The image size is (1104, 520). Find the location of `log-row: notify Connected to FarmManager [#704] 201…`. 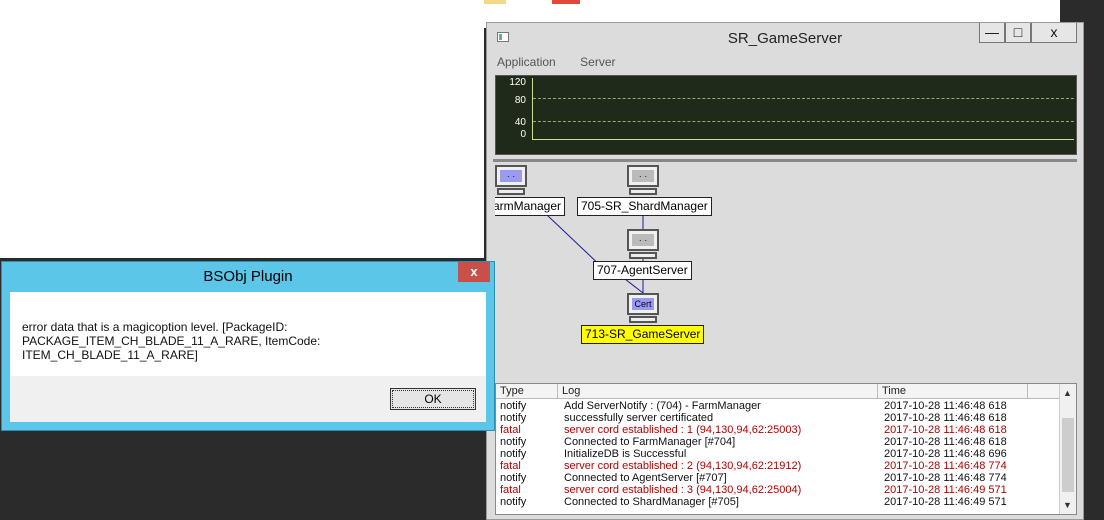

log-row: notify Connected to FarmManager [#704] 201… is located at coordinates (778, 442).